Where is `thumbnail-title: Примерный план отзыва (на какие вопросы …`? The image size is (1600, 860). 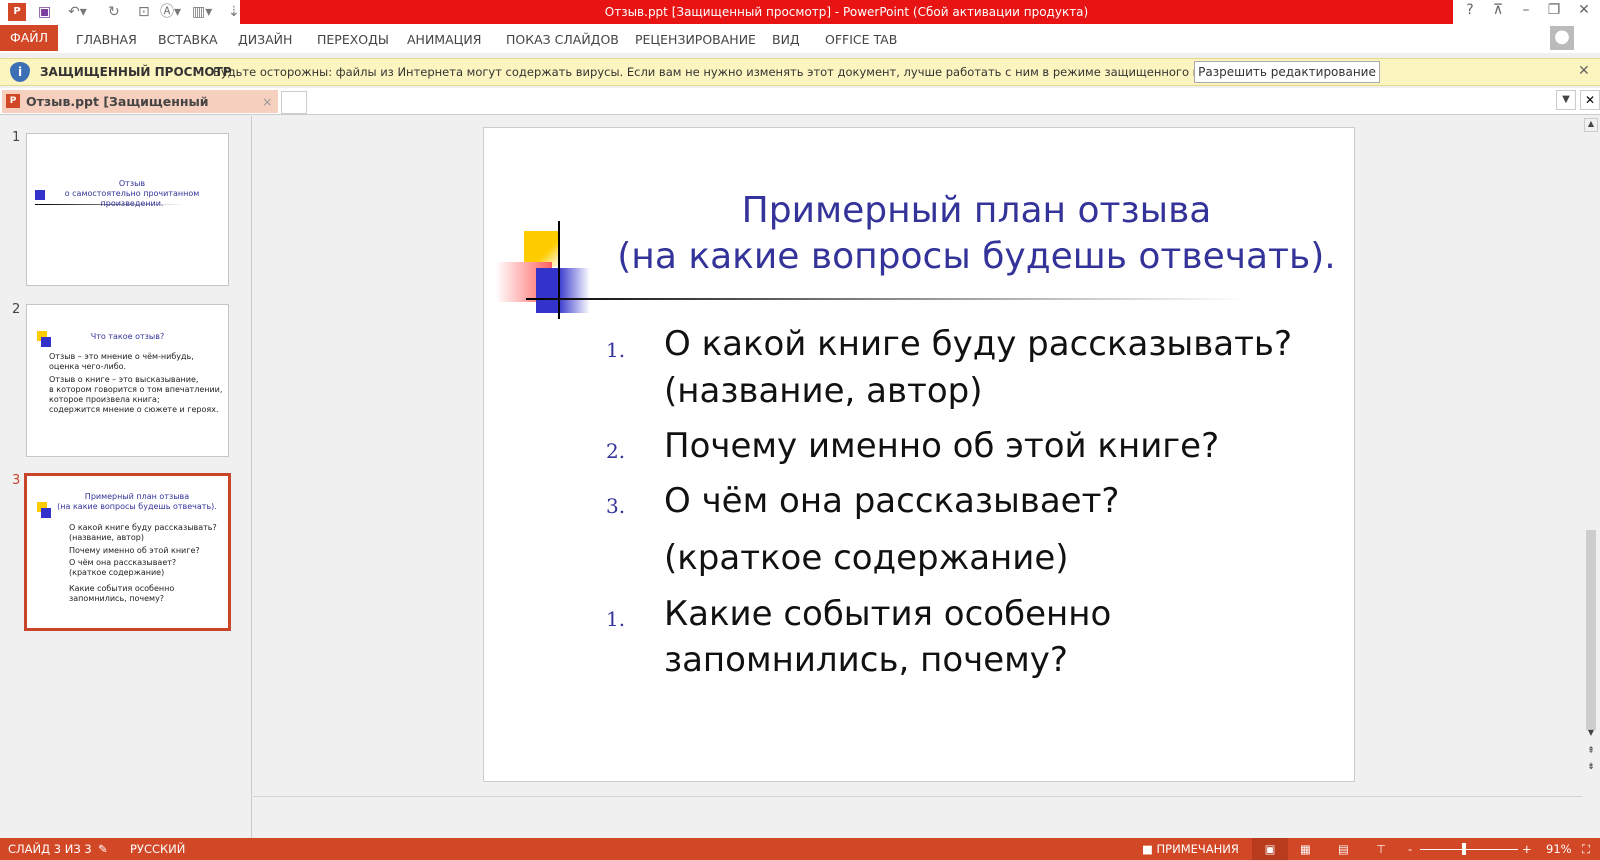
thumbnail-title: Примерный план отзыва (на какие вопросы … is located at coordinates (137, 501).